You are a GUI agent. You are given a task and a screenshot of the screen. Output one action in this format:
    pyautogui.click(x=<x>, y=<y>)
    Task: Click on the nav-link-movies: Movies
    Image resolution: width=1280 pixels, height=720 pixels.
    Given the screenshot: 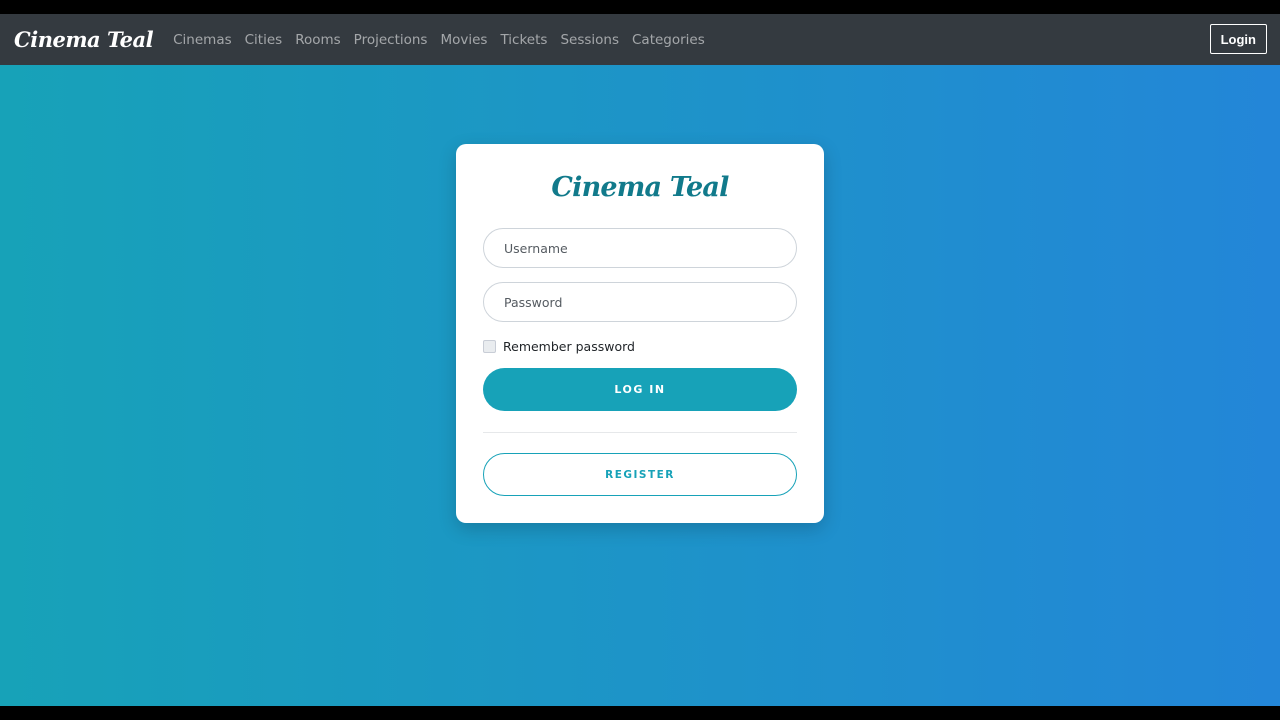 What is the action you would take?
    pyautogui.click(x=463, y=40)
    